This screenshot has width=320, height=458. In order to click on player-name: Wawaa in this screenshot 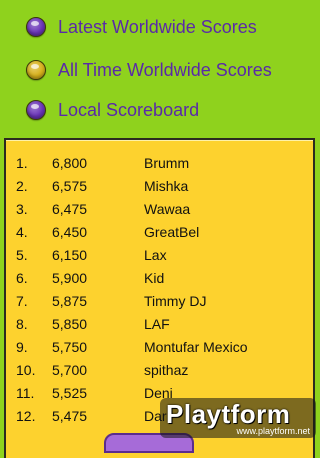, I will do `click(167, 209)`.